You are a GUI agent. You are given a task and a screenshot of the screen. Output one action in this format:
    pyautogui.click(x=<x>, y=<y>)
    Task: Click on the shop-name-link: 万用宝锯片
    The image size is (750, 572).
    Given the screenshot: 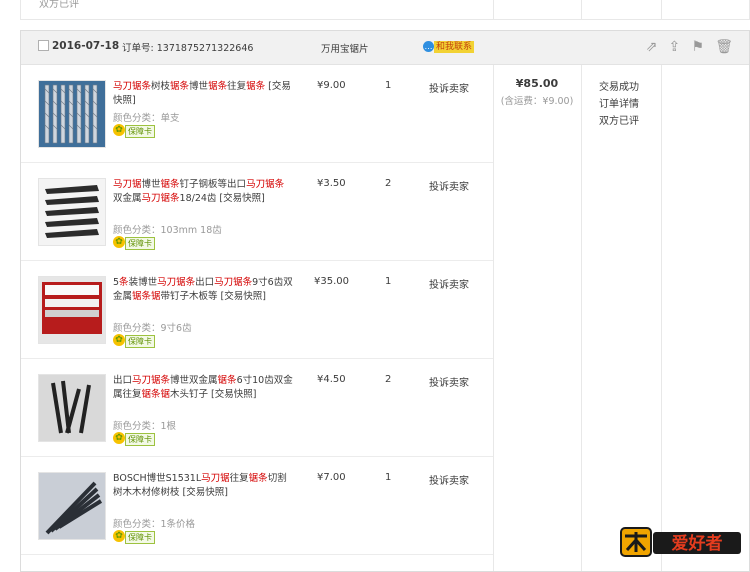 What is the action you would take?
    pyautogui.click(x=345, y=48)
    